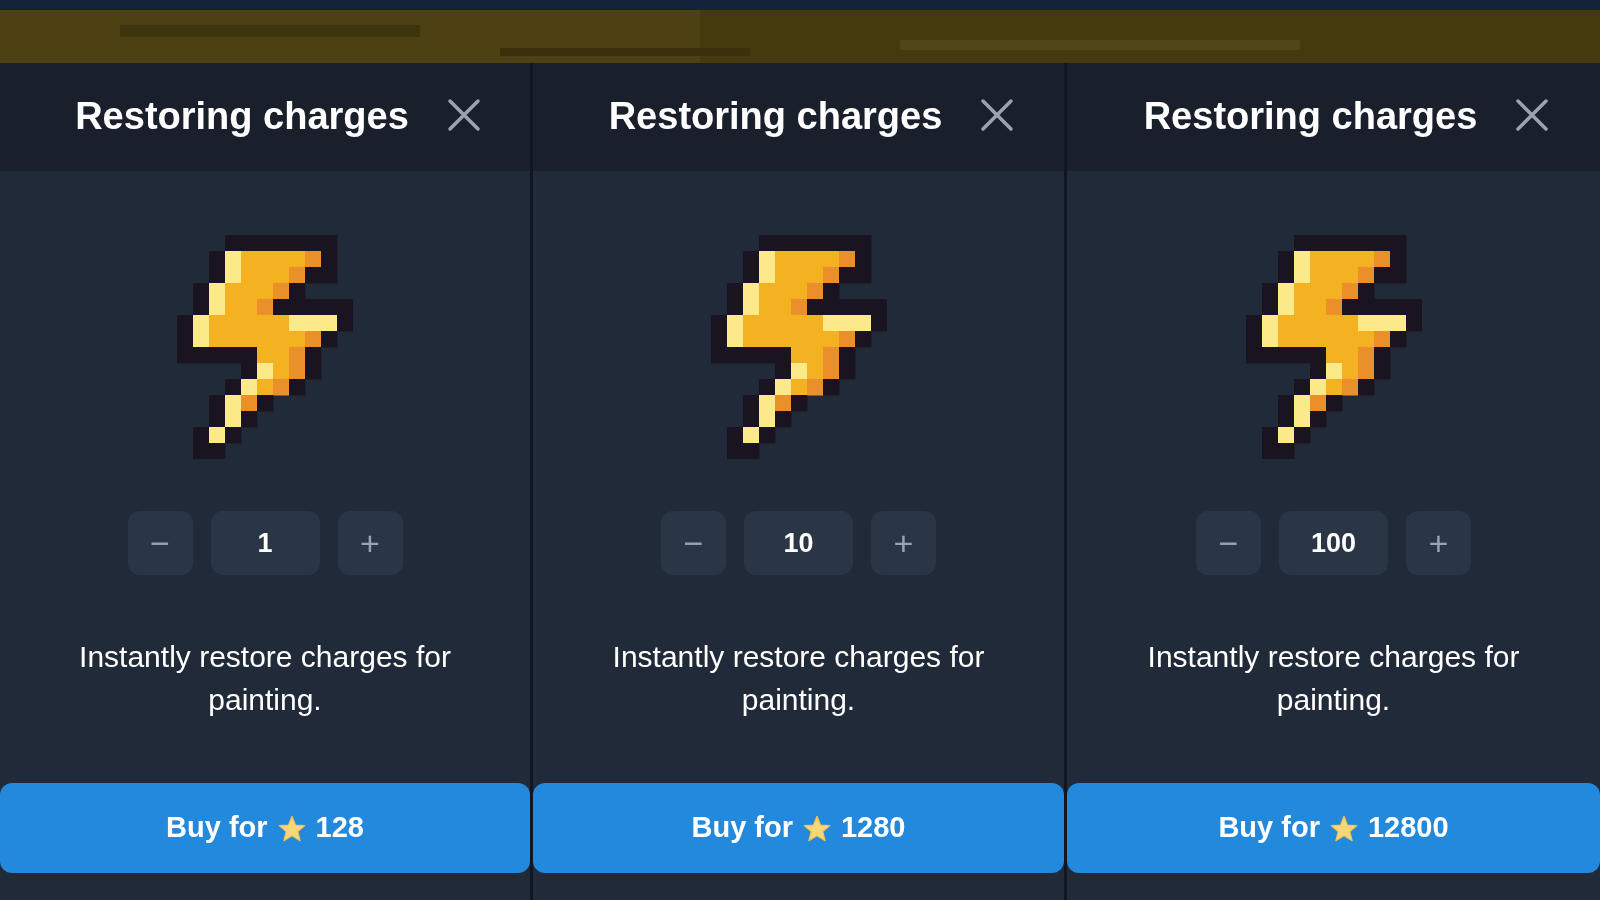 The height and width of the screenshot is (900, 1600). What do you see at coordinates (265, 543) in the screenshot?
I see `quantity-field: 1` at bounding box center [265, 543].